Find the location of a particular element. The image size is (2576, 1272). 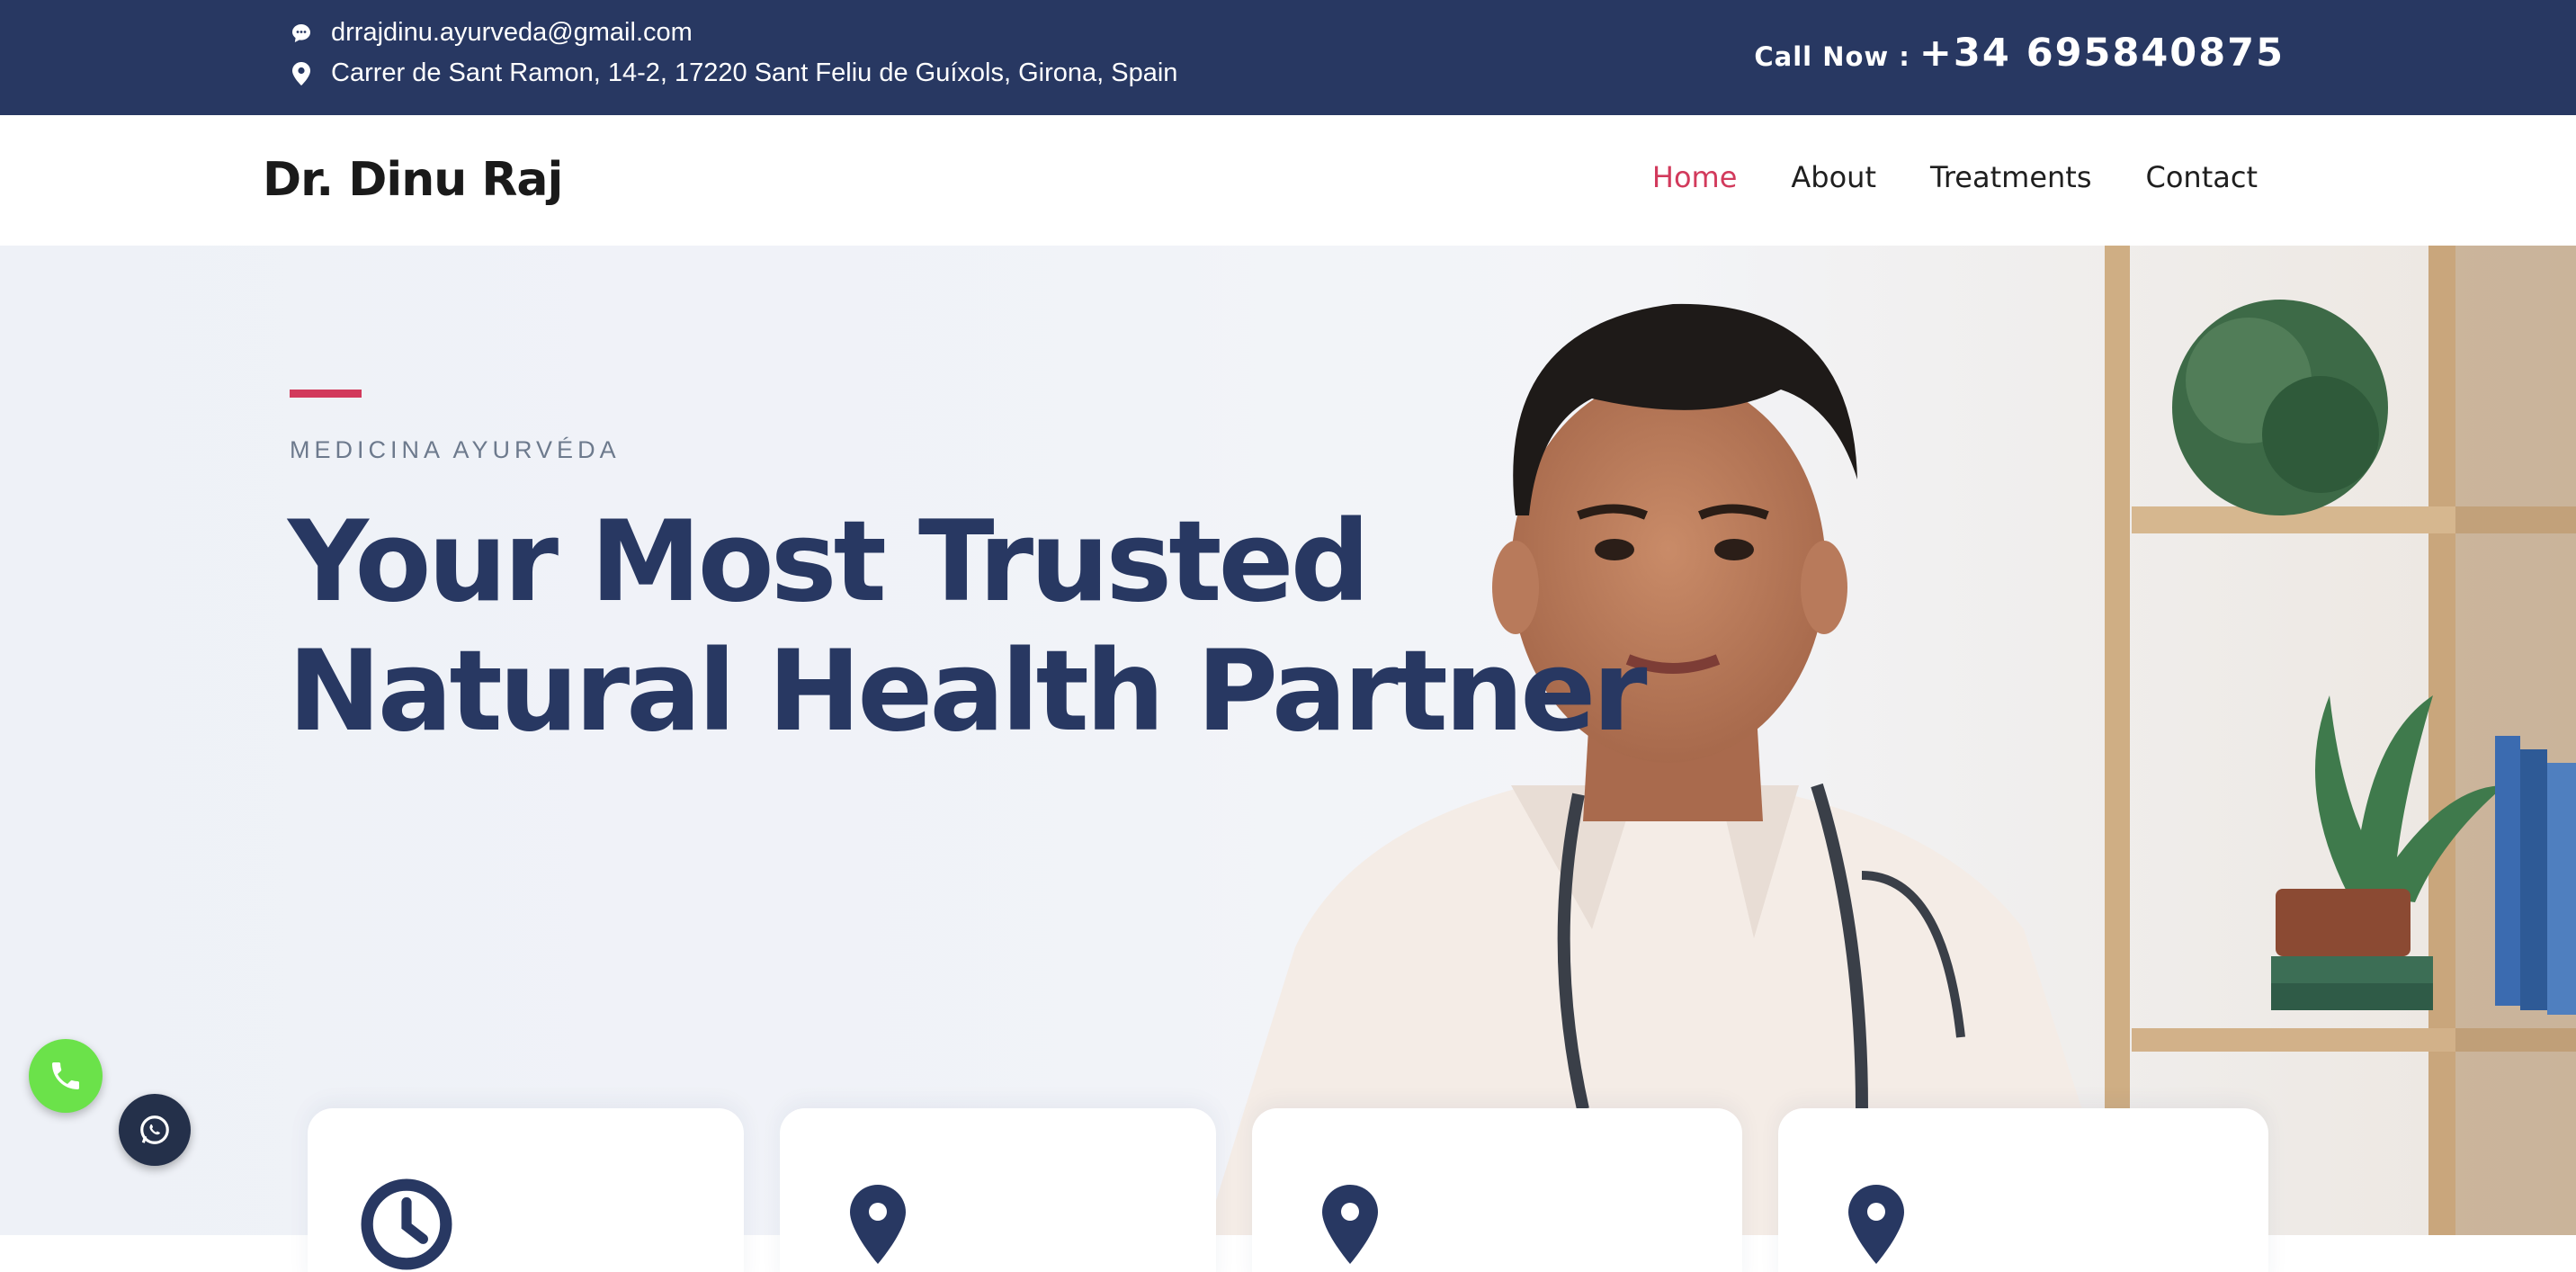

site-logo-text: Dr. Dinu Raj is located at coordinates (413, 180).